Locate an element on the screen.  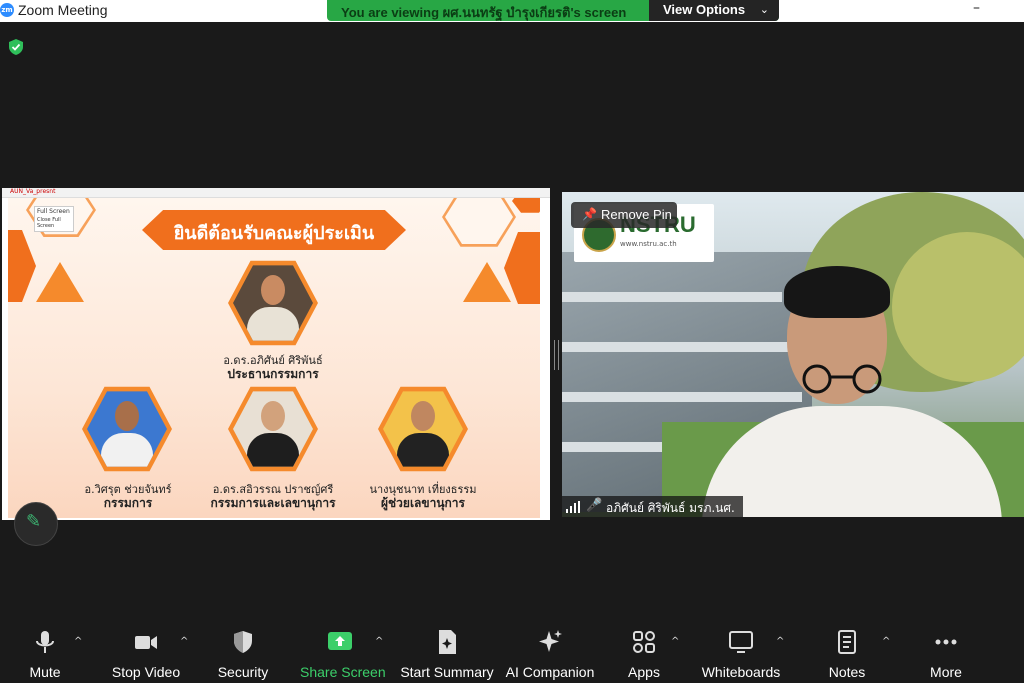
encryption-shield-icon is located at coordinates (16, 47).